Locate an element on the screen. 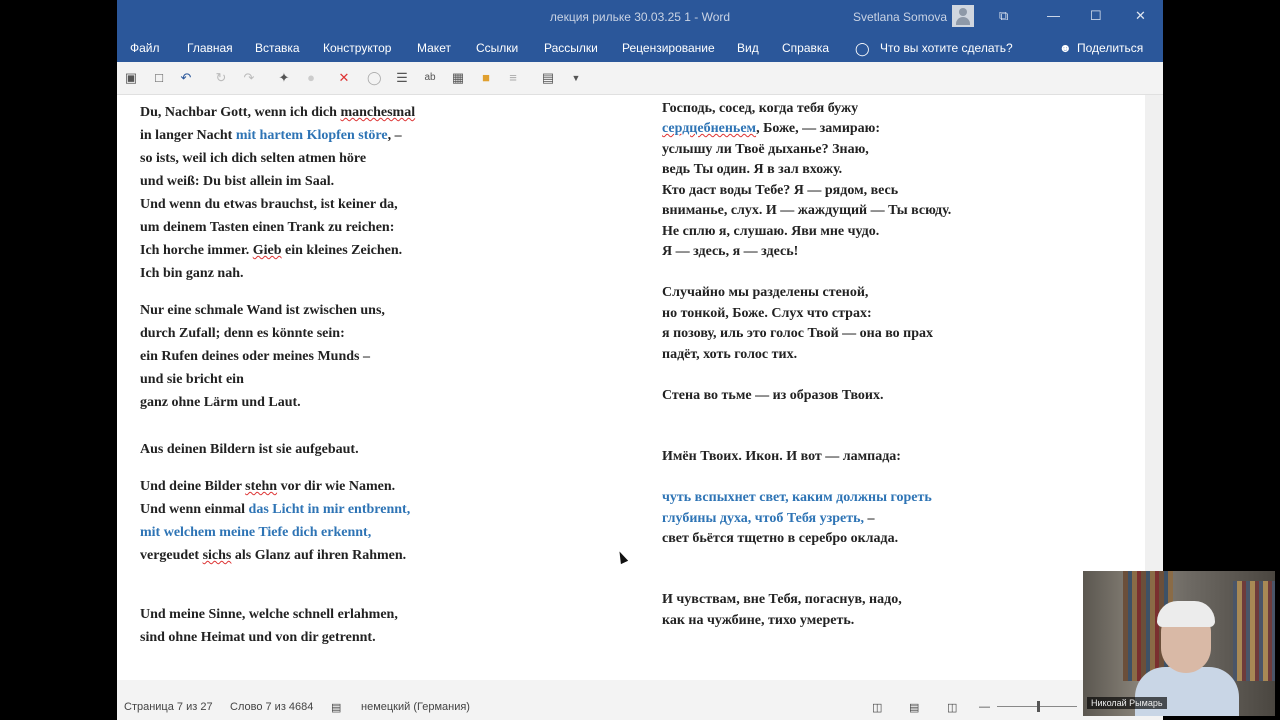  tab-mailings: Рассылки is located at coordinates (571, 48).